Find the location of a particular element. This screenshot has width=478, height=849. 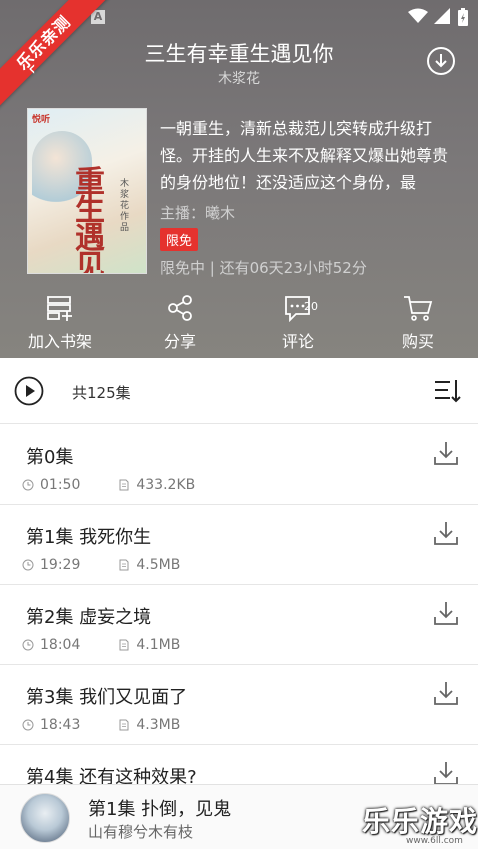

album-cover: 悦听 重生遇见你 木浆花作品 is located at coordinates (87, 191).